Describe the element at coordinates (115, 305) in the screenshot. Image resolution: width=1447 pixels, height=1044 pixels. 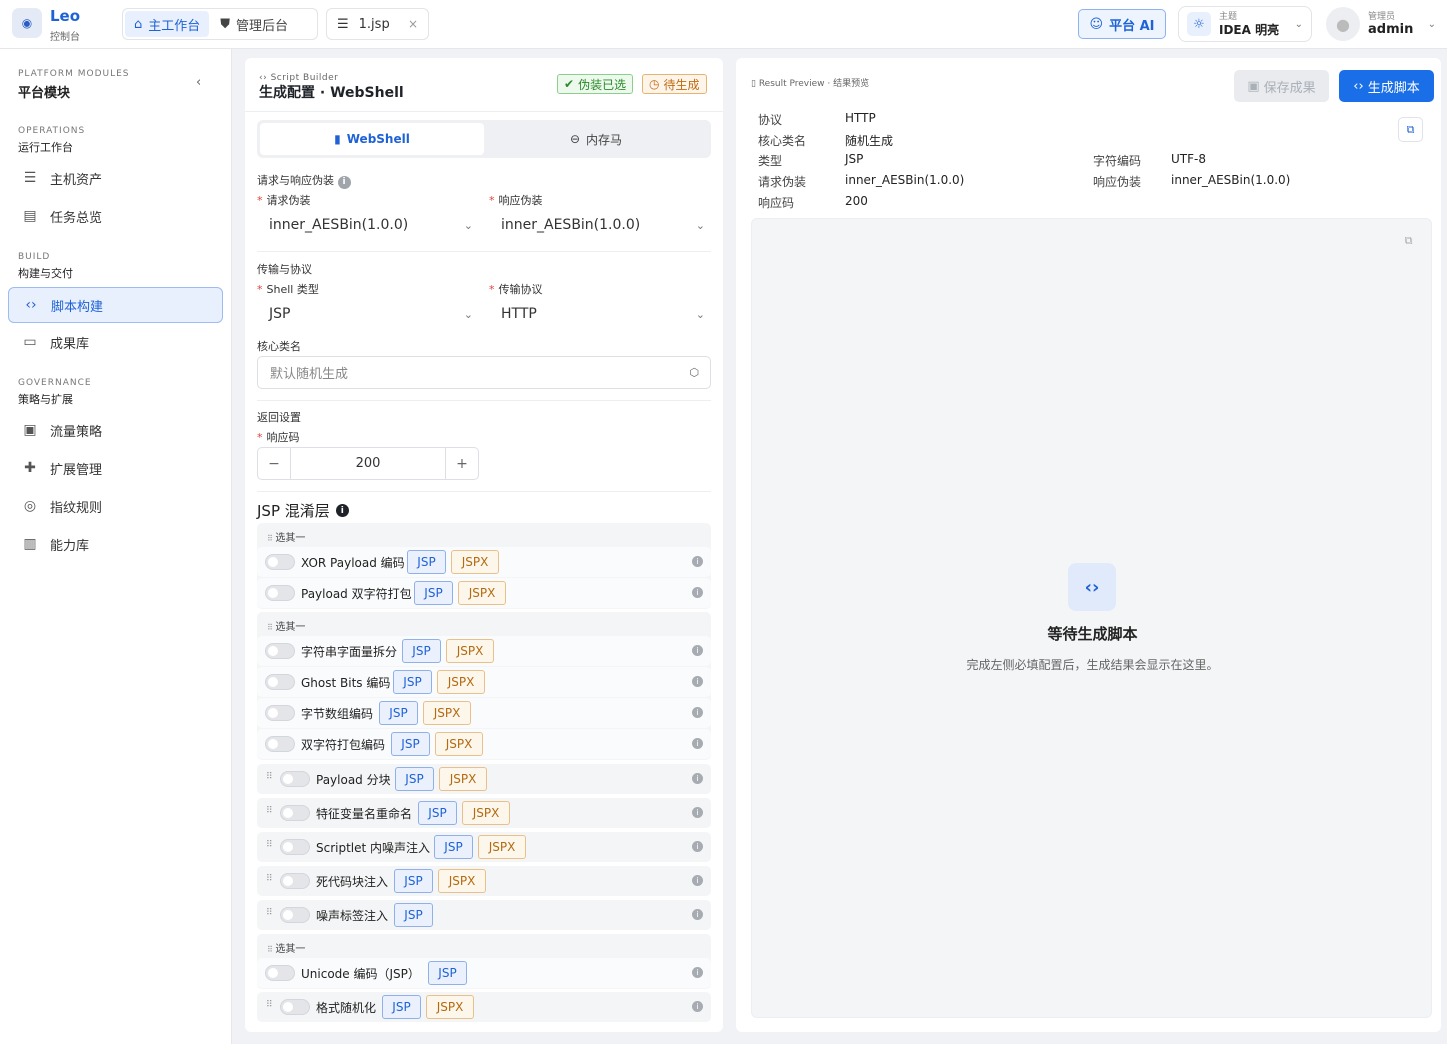
I see `sidebar-item-script-build: ‹› 脚本构建` at that location.